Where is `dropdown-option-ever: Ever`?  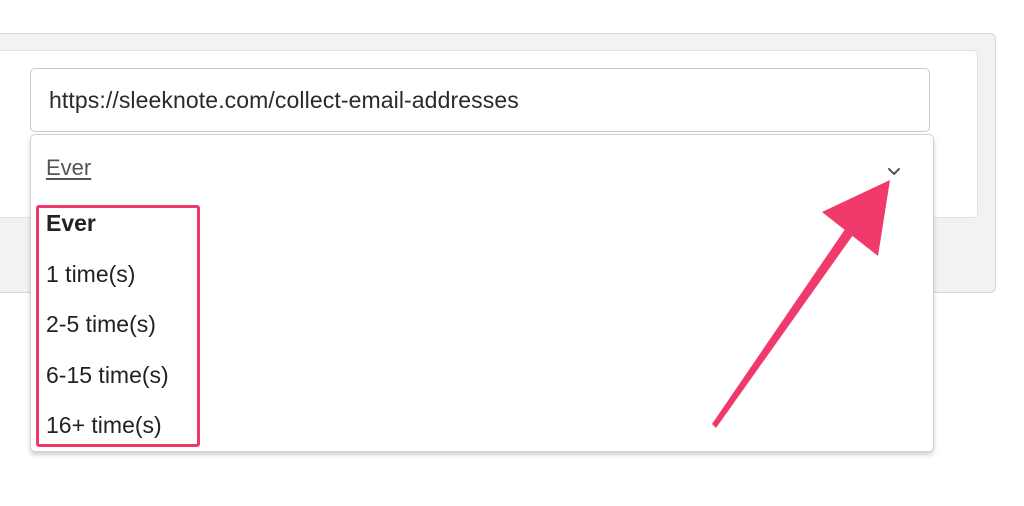
dropdown-option-ever: Ever is located at coordinates (71, 223).